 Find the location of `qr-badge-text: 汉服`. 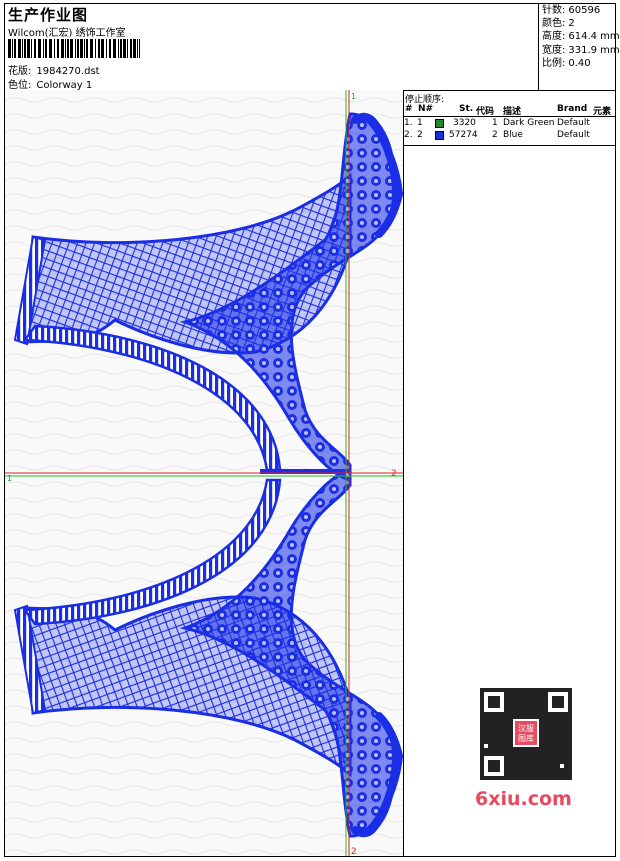

qr-badge-text: 汉服 is located at coordinates (526, 728).